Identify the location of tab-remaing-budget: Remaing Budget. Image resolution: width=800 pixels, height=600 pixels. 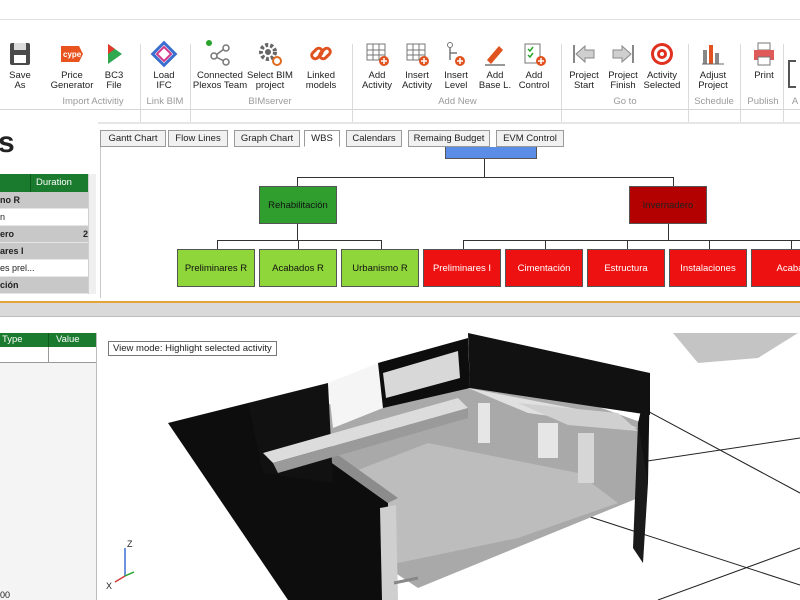
(449, 138).